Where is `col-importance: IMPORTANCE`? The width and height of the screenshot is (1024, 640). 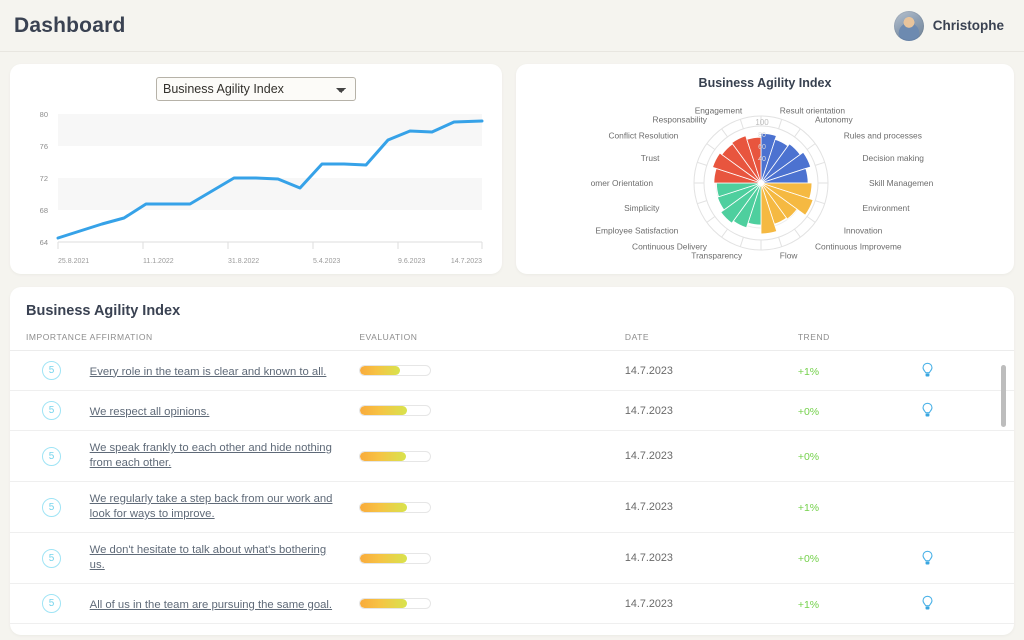
col-importance: IMPORTANCE is located at coordinates (50, 341).